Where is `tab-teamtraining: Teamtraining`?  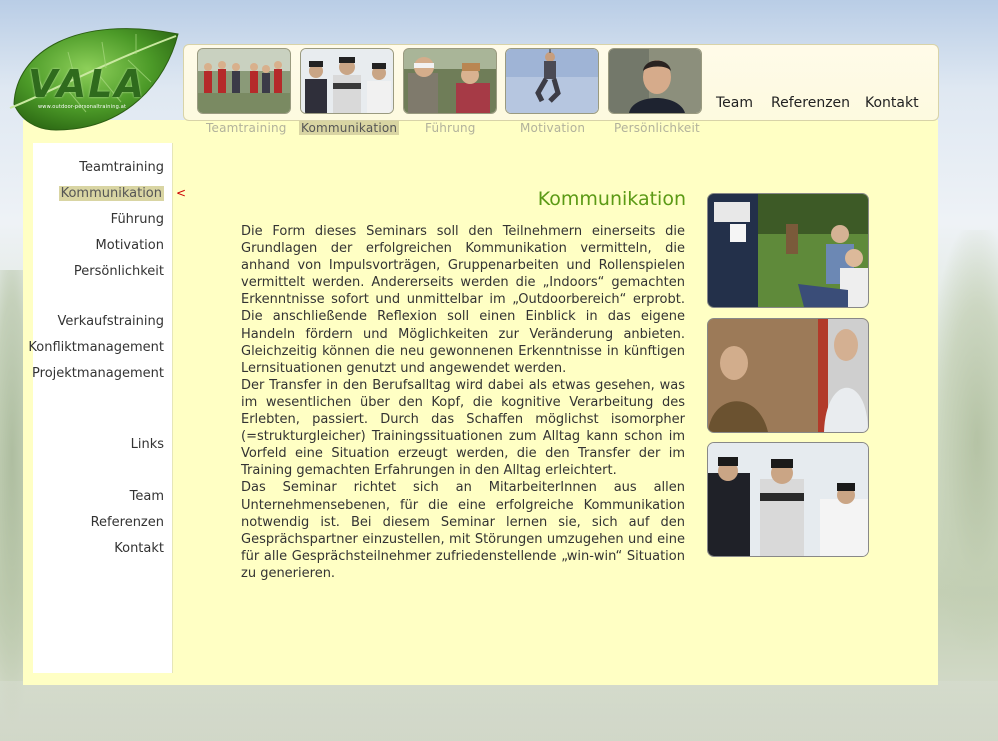 tab-teamtraining: Teamtraining is located at coordinates (246, 128).